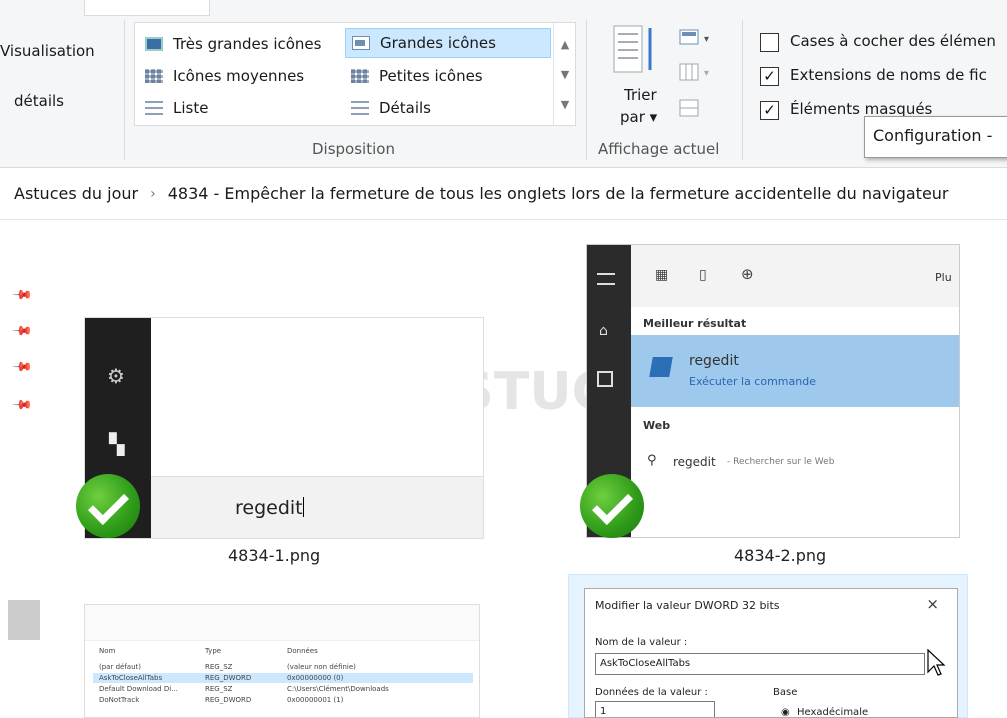 The height and width of the screenshot is (718, 1007). What do you see at coordinates (687, 605) in the screenshot?
I see `dialog-title: Modifier la valeur DWORD 32 bits` at bounding box center [687, 605].